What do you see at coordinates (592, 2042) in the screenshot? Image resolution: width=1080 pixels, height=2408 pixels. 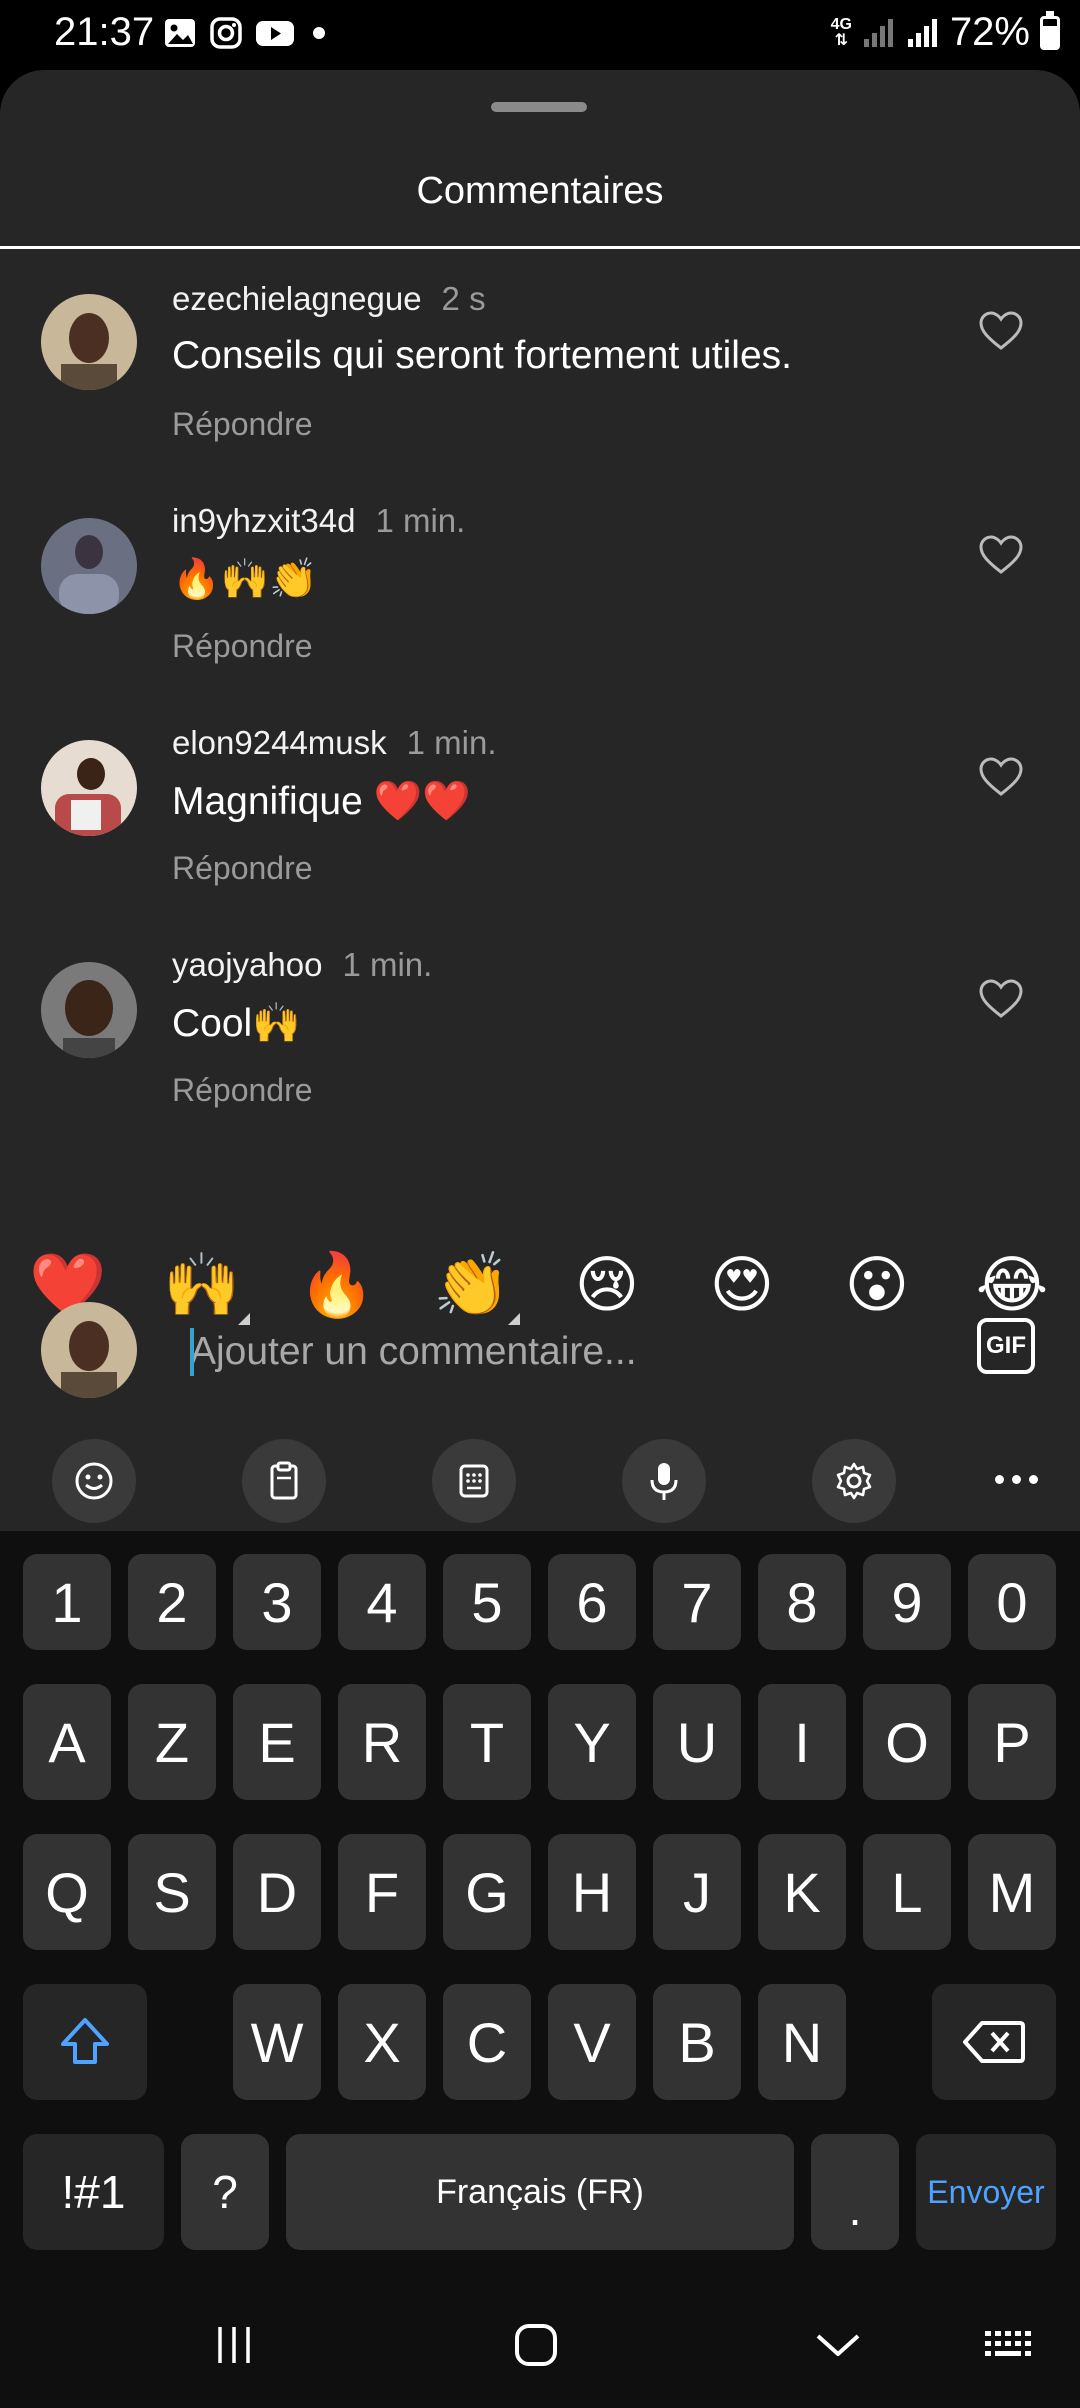 I see `key-v: V` at bounding box center [592, 2042].